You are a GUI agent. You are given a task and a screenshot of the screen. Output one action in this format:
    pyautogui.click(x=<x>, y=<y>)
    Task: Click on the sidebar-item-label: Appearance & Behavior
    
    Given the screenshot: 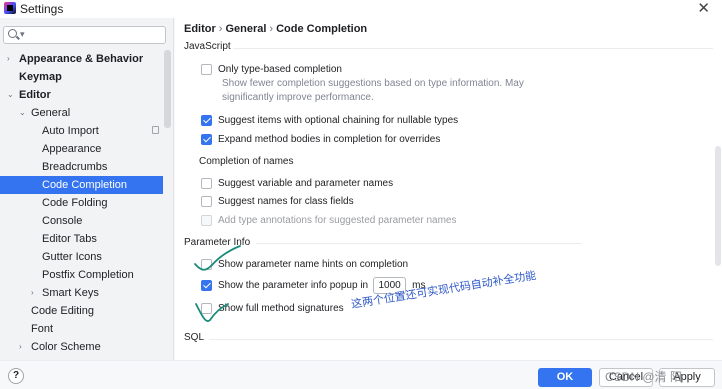 What is the action you would take?
    pyautogui.click(x=81, y=59)
    